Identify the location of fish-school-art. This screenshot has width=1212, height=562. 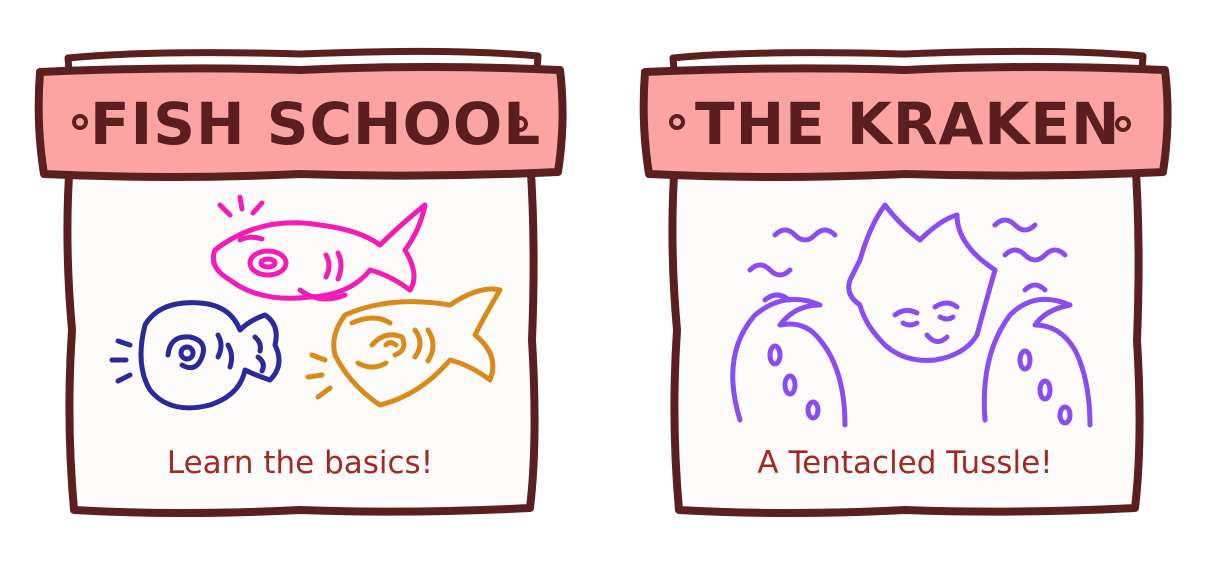
(306, 303).